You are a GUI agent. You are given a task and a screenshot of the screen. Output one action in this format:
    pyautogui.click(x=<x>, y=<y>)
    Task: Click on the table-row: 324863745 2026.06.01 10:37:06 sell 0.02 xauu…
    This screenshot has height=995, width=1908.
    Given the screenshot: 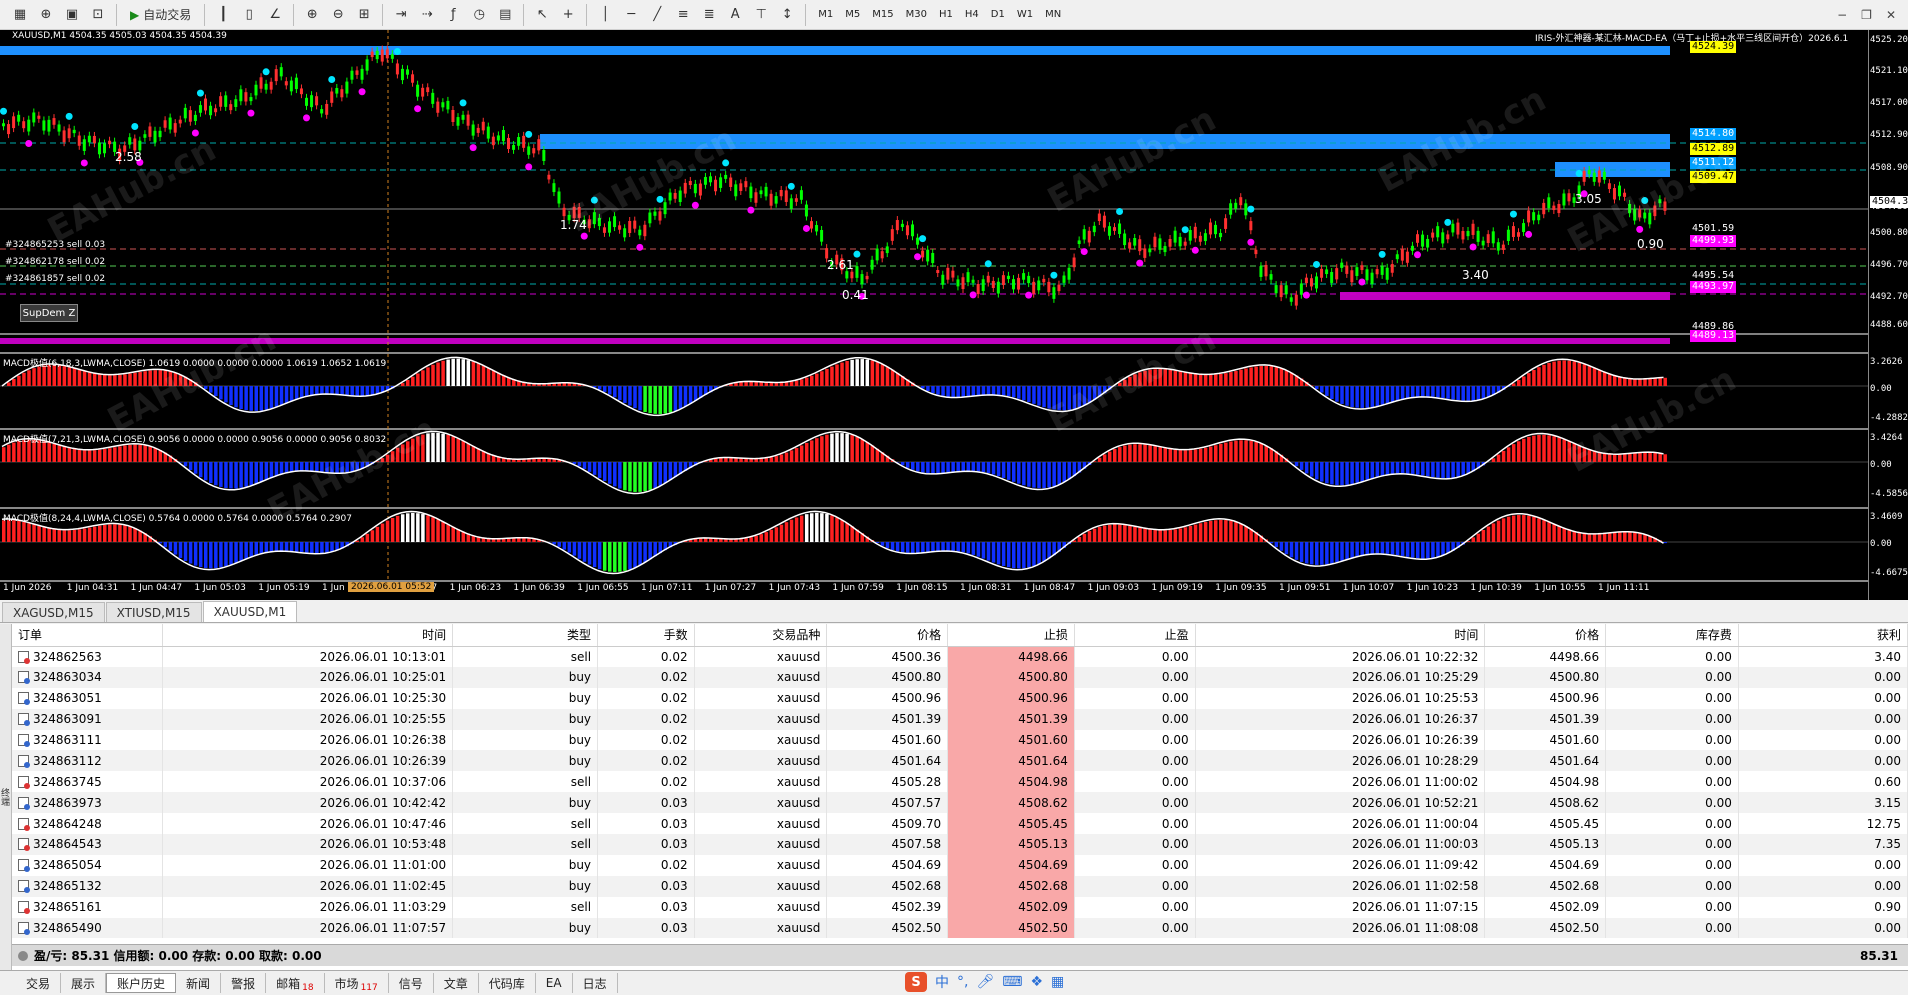 What is the action you would take?
    pyautogui.click(x=960, y=782)
    